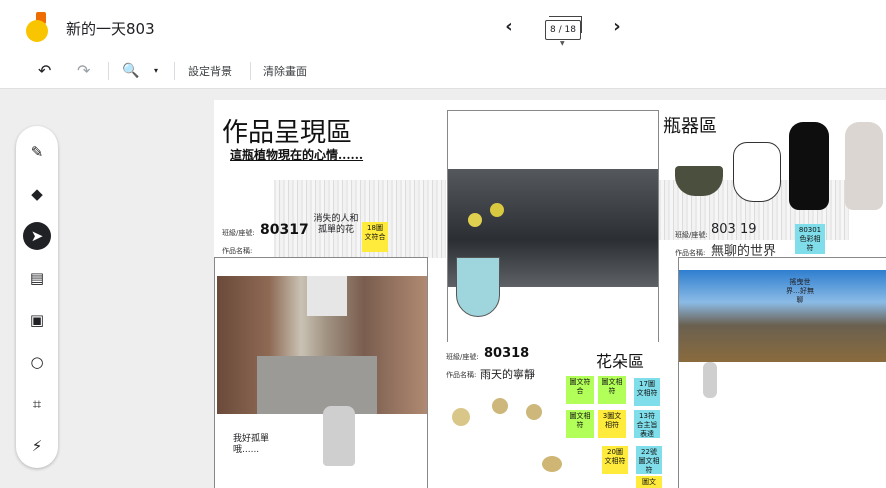 Image resolution: width=886 pixels, height=488 pixels. What do you see at coordinates (38, 27) in the screenshot?
I see `logo-icon` at bounding box center [38, 27].